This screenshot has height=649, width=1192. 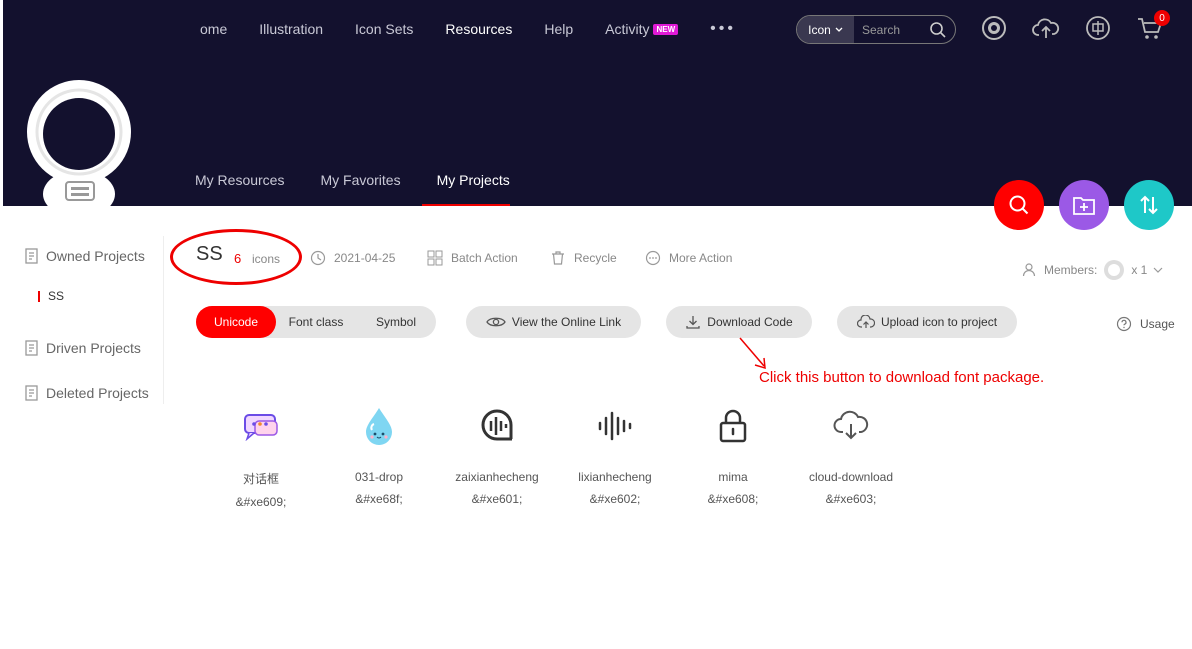 I want to click on icon-code: &#xe609;, so click(x=261, y=502).